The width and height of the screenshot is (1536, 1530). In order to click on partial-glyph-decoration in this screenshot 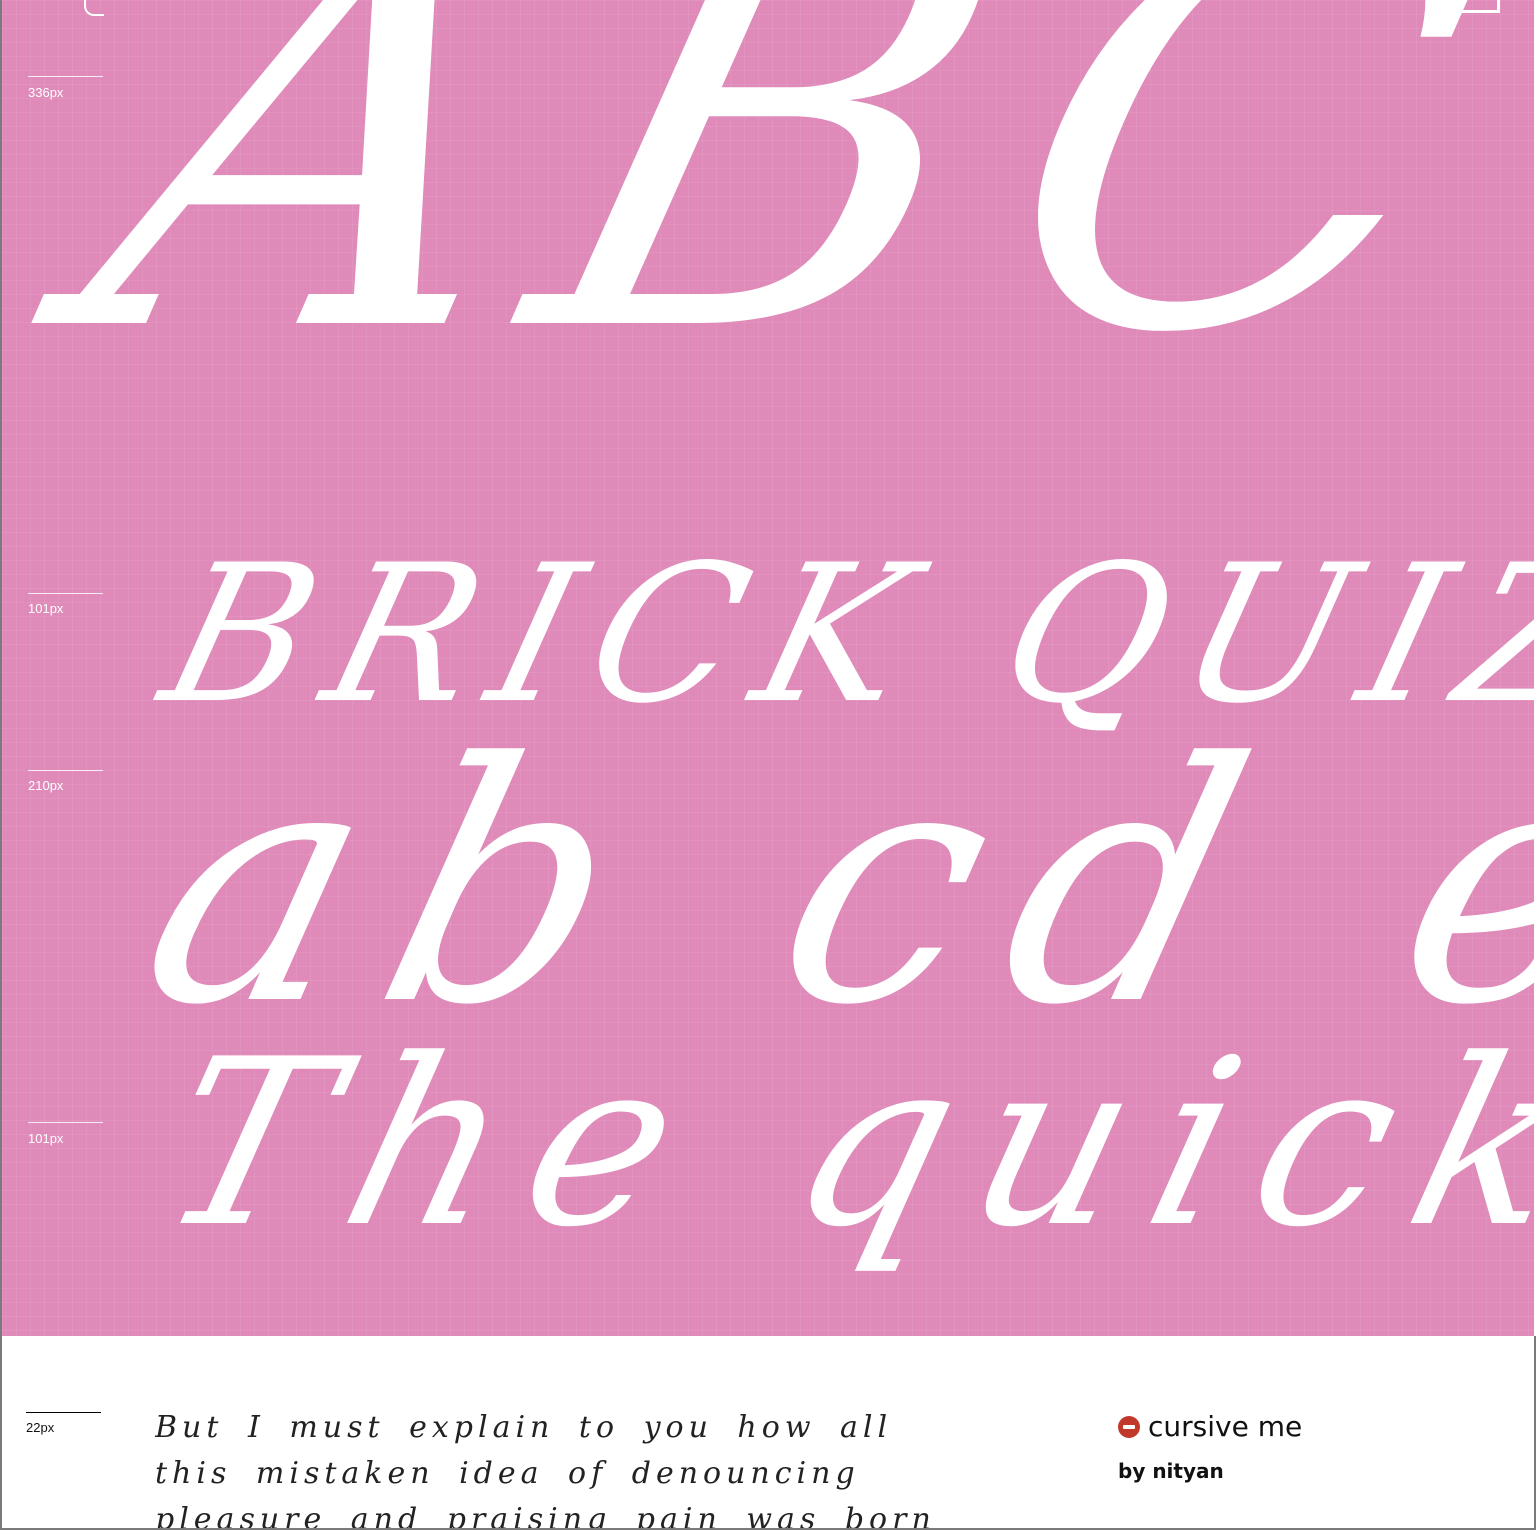, I will do `click(94, 8)`.